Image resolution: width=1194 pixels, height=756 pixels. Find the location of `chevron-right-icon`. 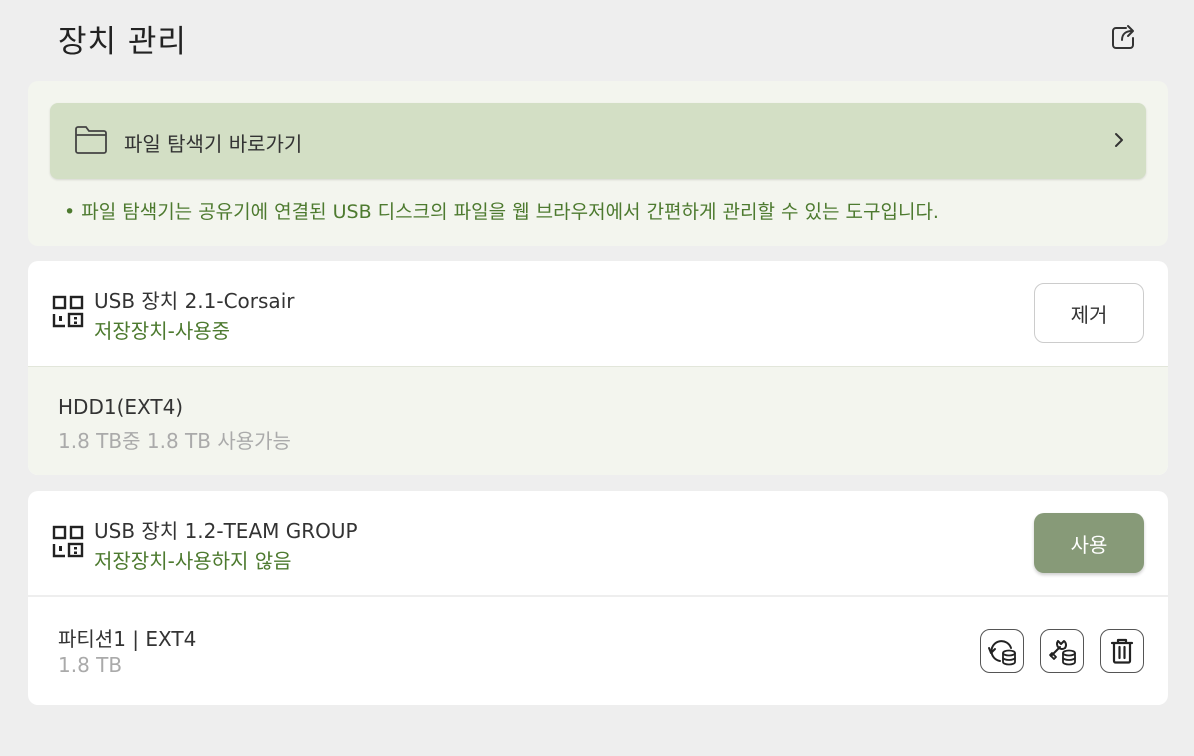

chevron-right-icon is located at coordinates (1119, 140).